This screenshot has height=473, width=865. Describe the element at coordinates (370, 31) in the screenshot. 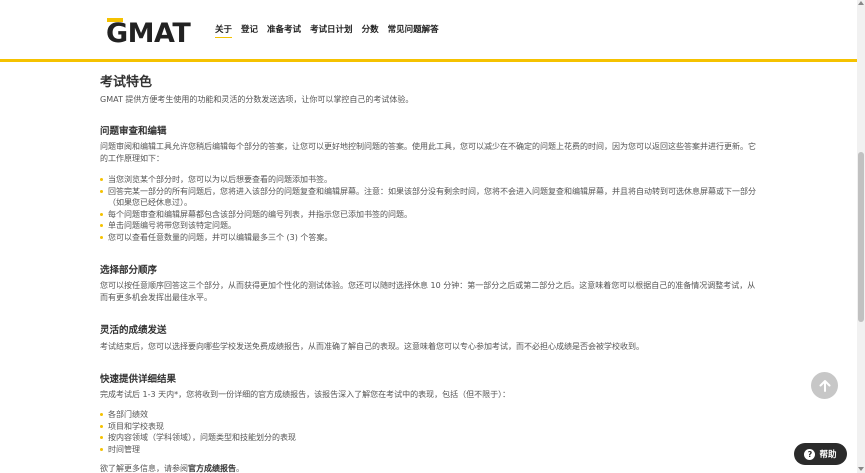

I see `nav-item-scores: 分数` at that location.